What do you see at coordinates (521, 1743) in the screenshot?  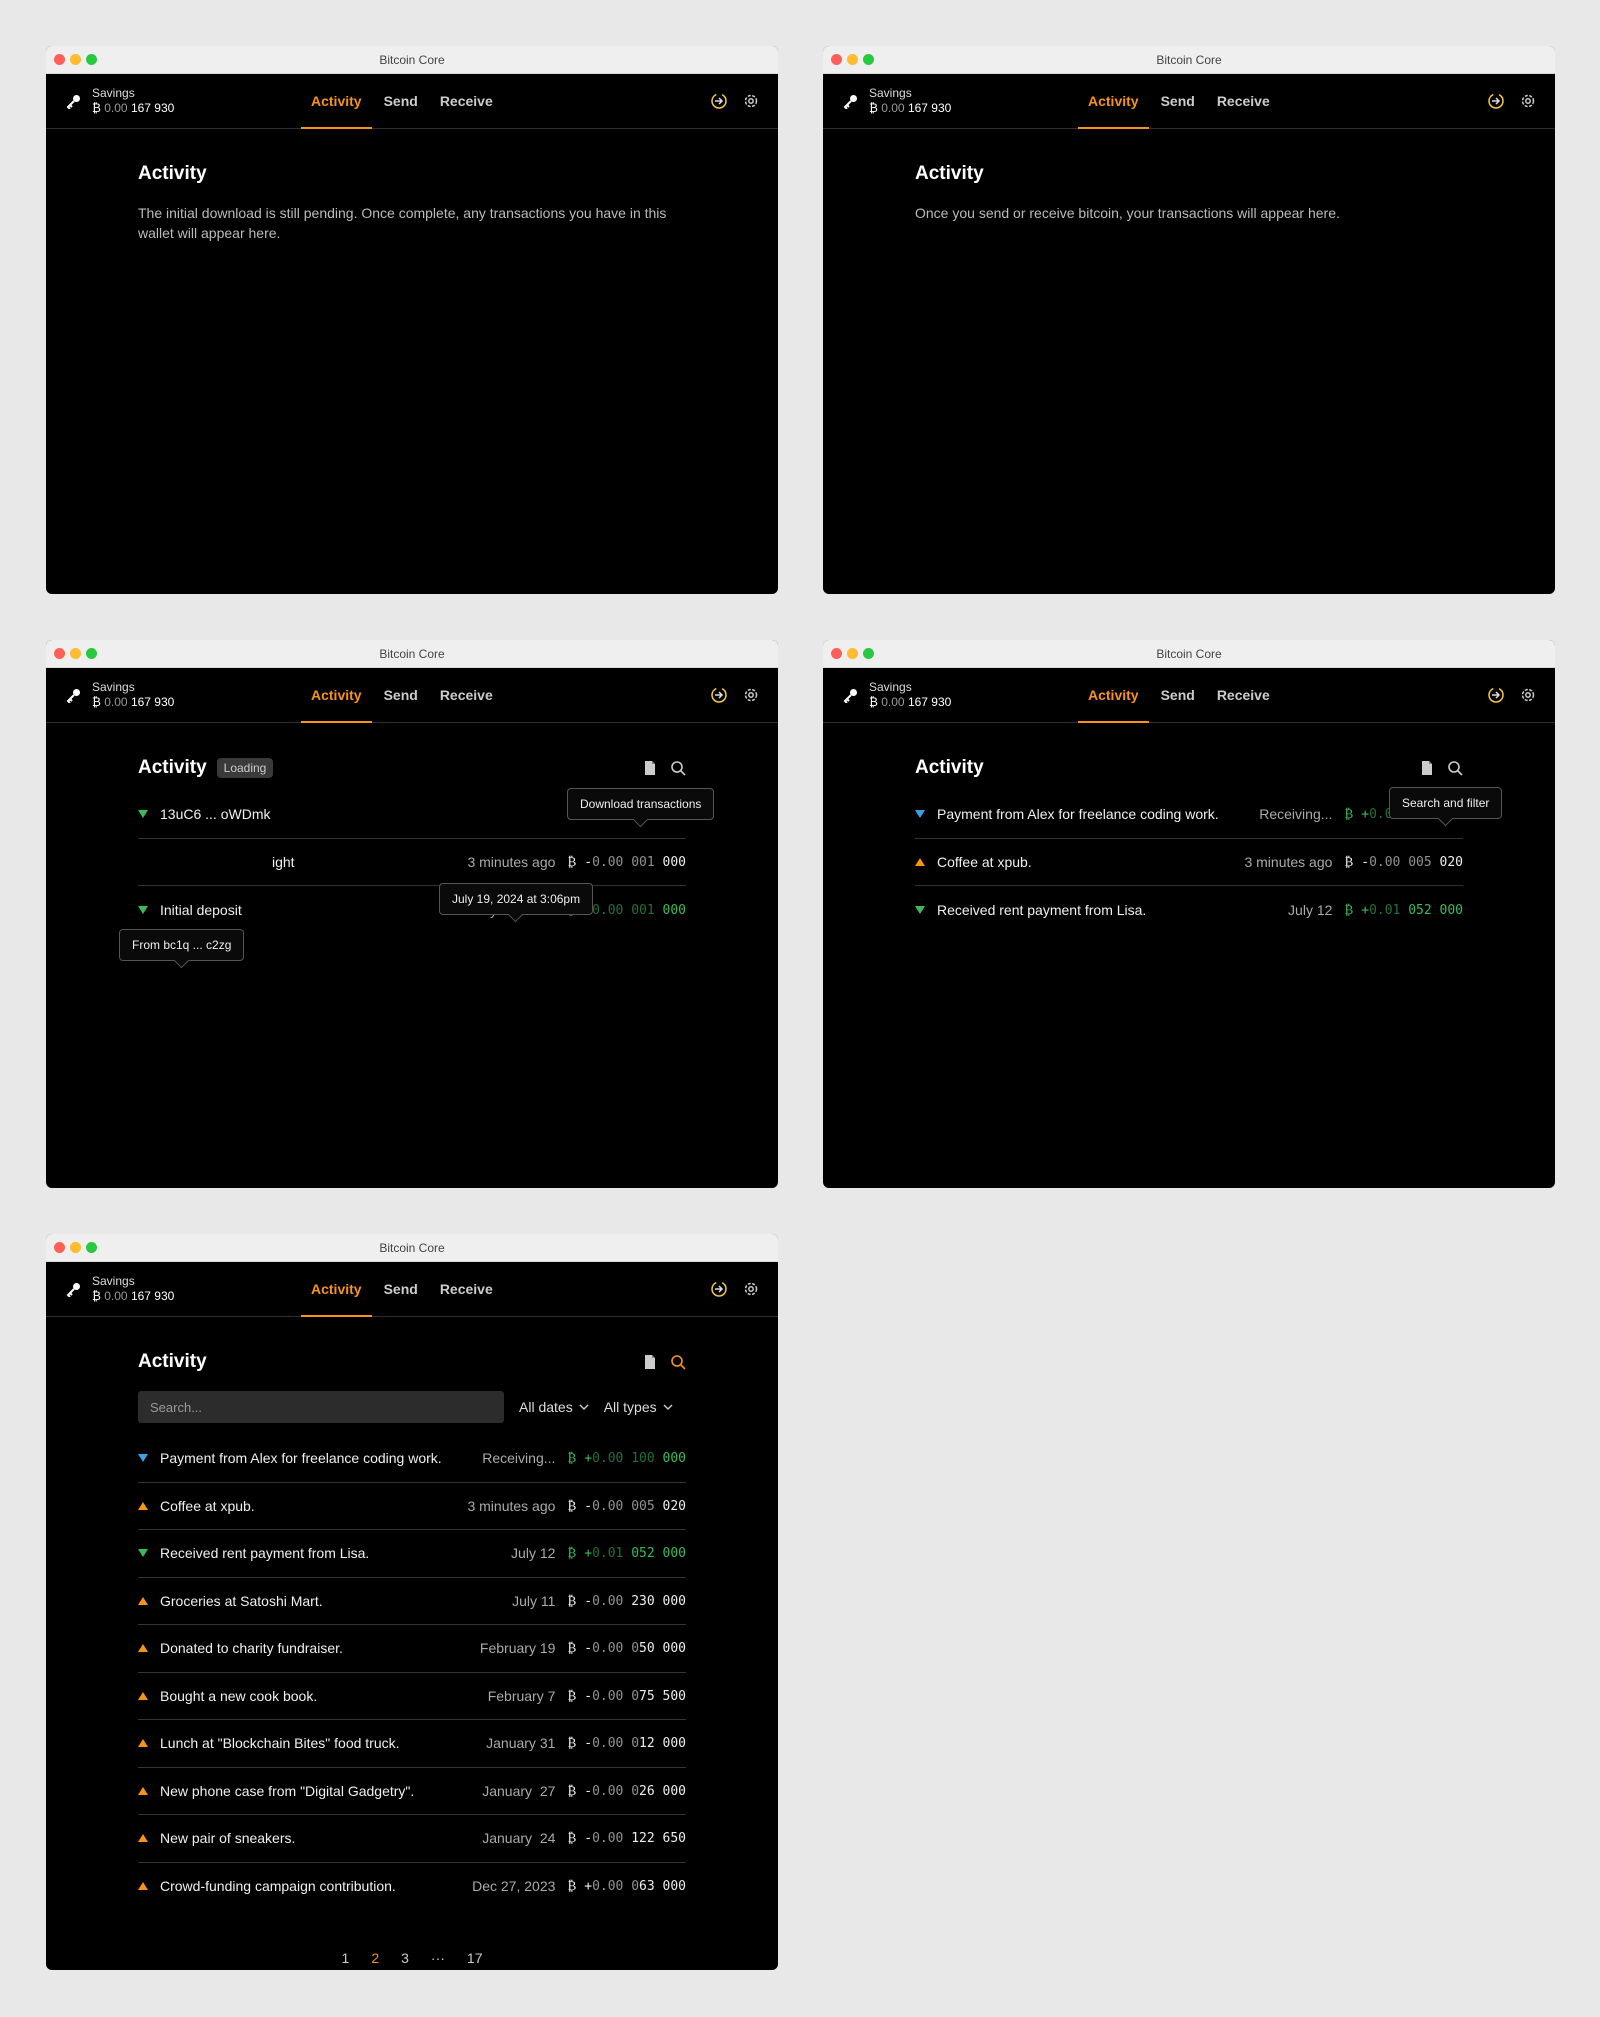 I see `tx-date: January 31` at bounding box center [521, 1743].